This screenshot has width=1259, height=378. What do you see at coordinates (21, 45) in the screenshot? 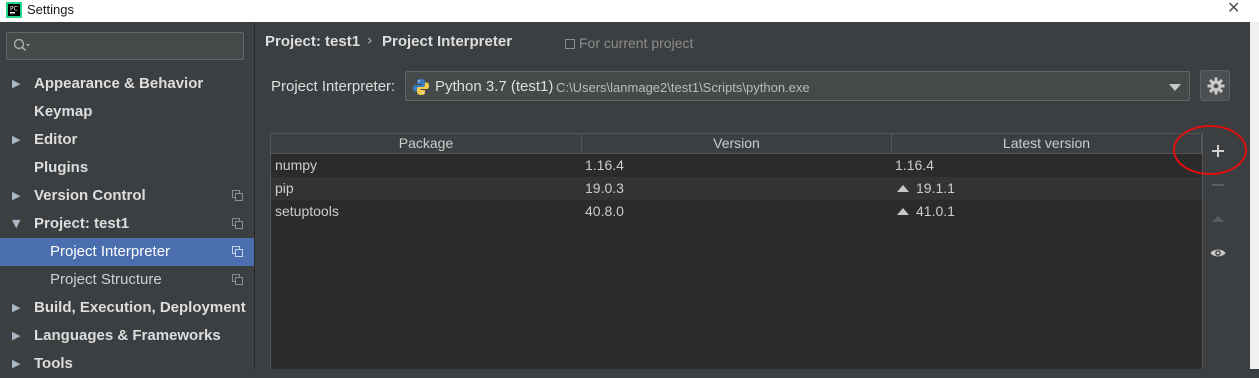
I see `search-icon` at bounding box center [21, 45].